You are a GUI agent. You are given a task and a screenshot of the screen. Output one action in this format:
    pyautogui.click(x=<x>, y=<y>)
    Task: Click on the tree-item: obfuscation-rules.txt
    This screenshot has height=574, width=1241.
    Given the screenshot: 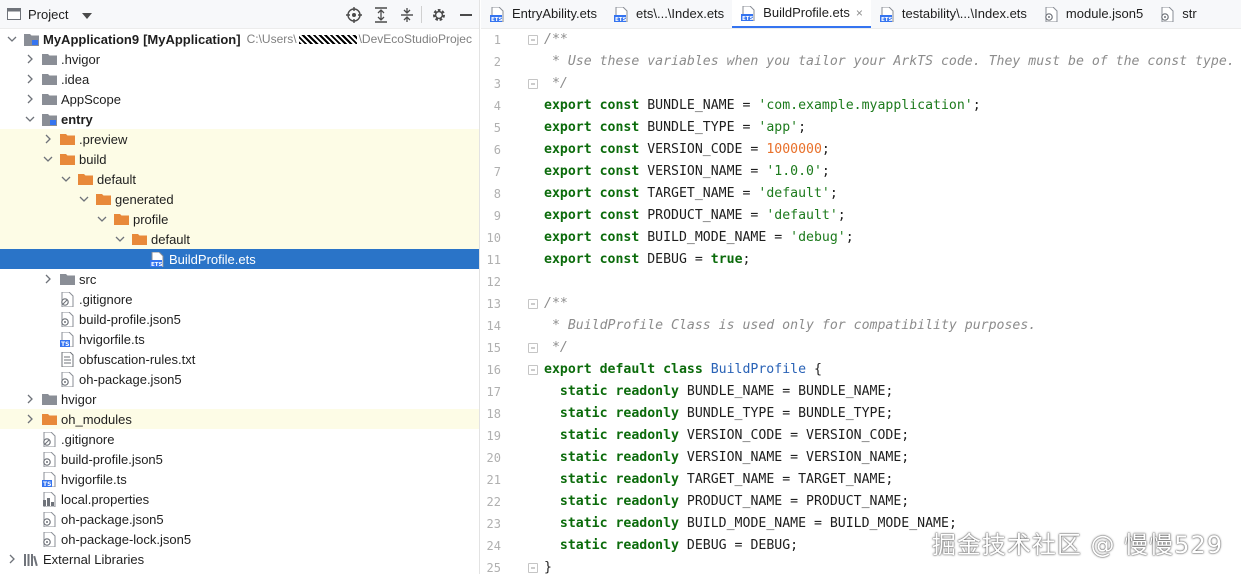 What is the action you would take?
    pyautogui.click(x=239, y=359)
    